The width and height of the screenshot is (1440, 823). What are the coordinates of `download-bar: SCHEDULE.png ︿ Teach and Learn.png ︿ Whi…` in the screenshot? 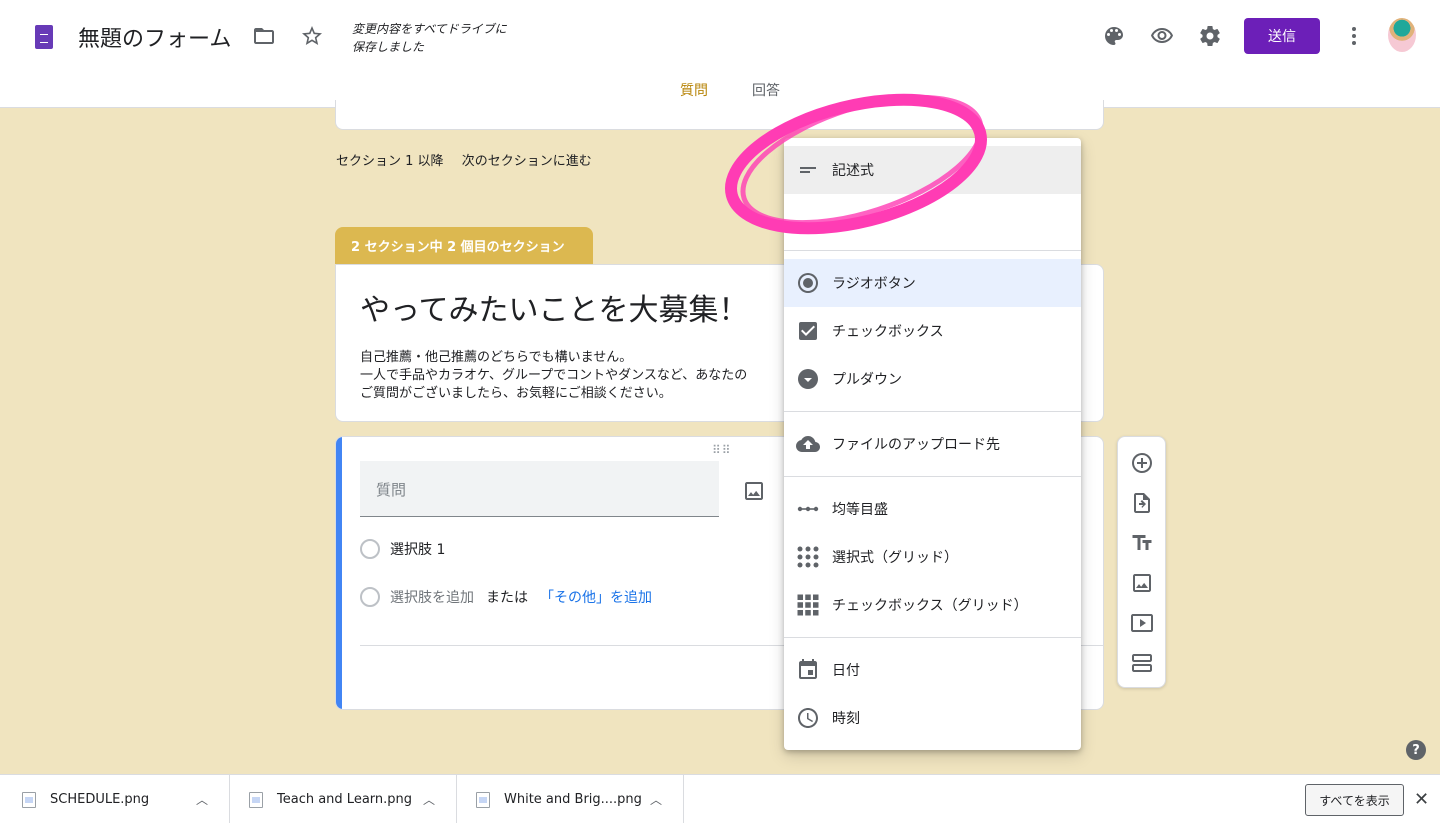 It's located at (720, 798).